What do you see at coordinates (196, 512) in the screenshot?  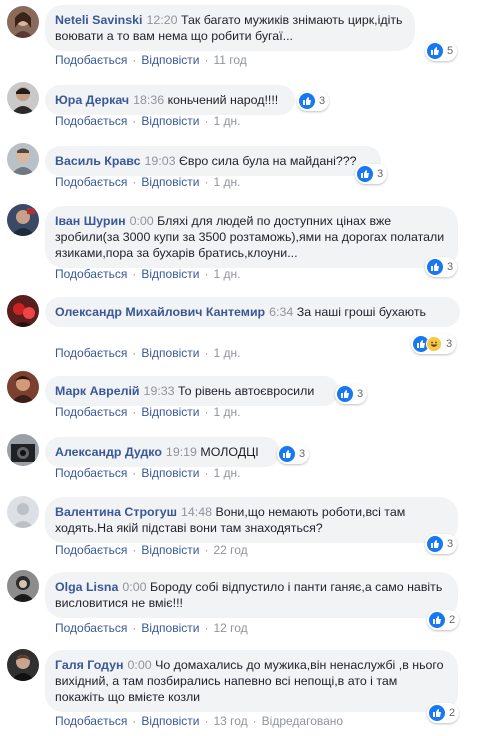 I see `comment-time: 14:48` at bounding box center [196, 512].